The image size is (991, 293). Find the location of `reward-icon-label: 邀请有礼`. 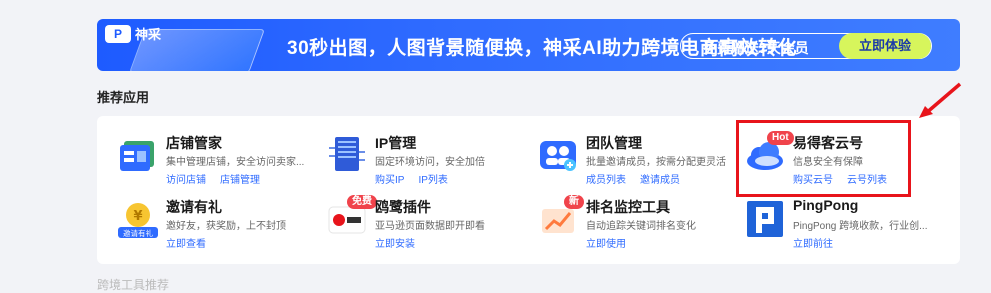

reward-icon-label: 邀请有礼 is located at coordinates (138, 233).